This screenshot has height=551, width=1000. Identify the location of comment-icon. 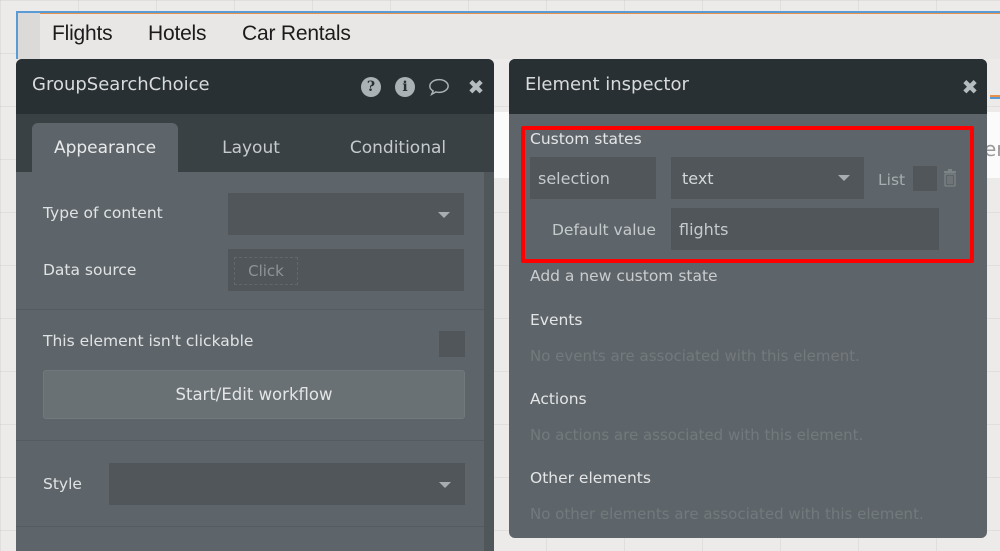
(439, 87).